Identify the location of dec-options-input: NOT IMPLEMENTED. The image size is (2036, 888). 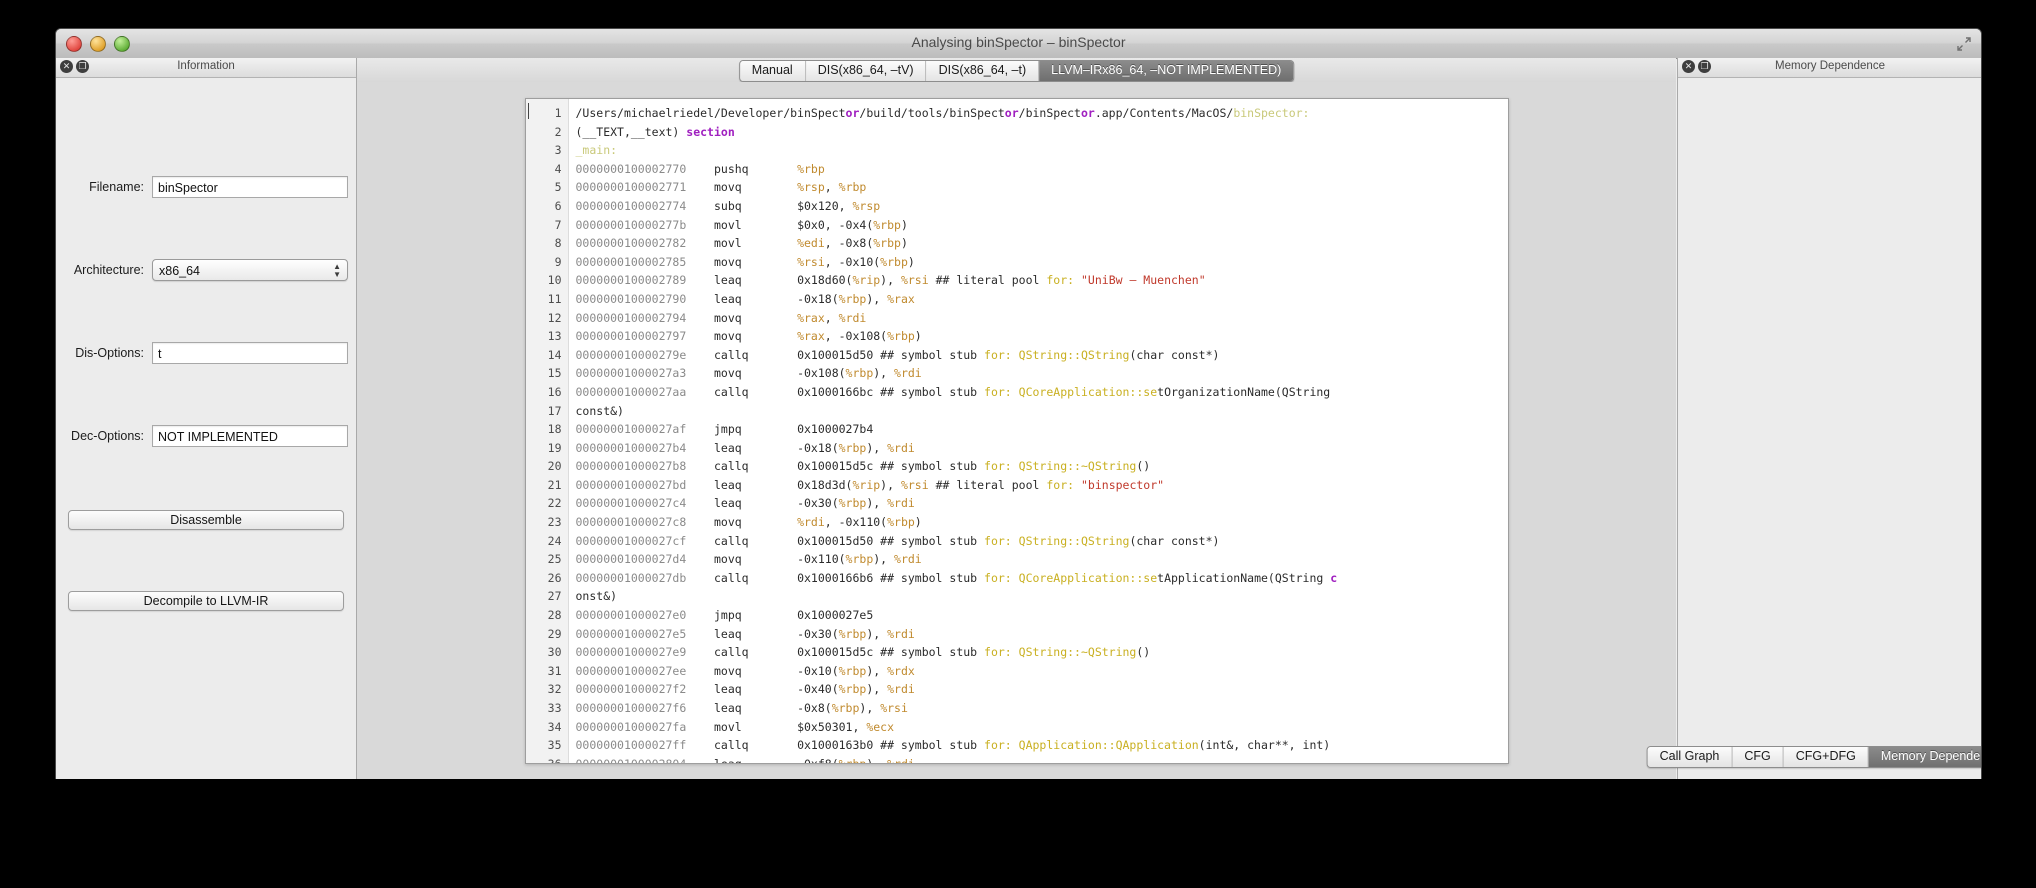
(250, 436).